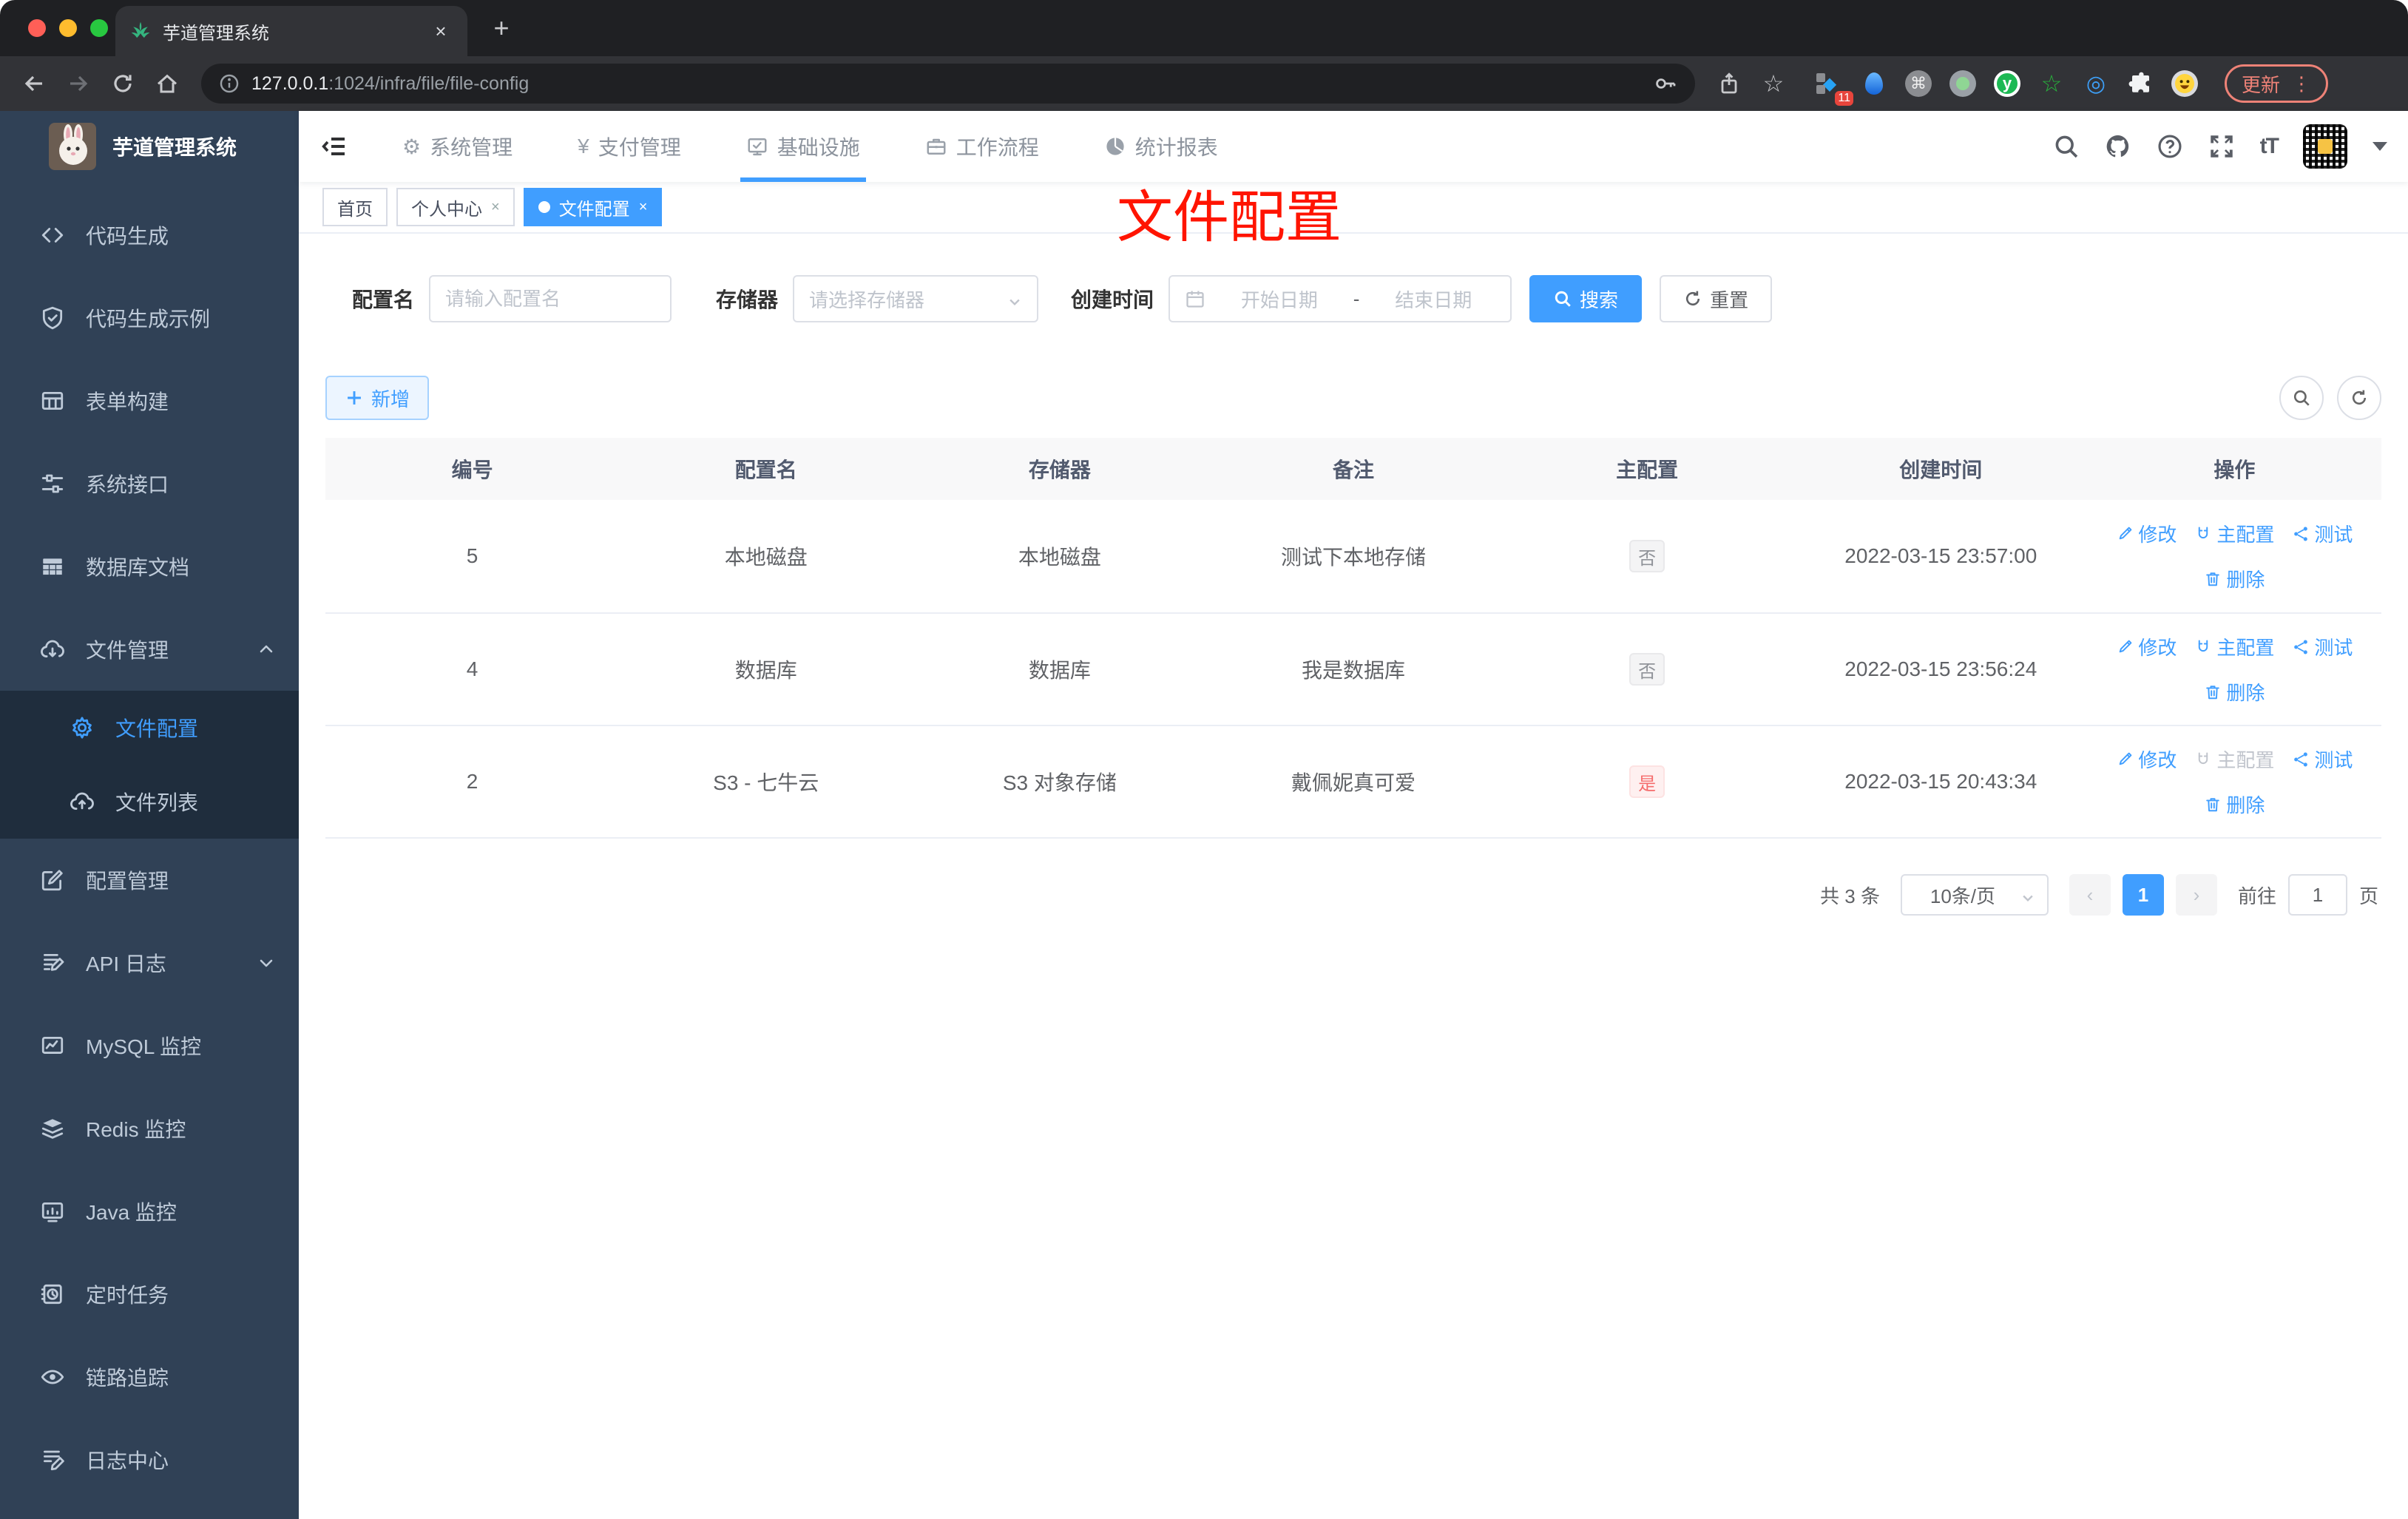 The width and height of the screenshot is (2408, 1519). Describe the element at coordinates (149, 235) in the screenshot. I see `sidebar-item-code-gen: 代码生成` at that location.